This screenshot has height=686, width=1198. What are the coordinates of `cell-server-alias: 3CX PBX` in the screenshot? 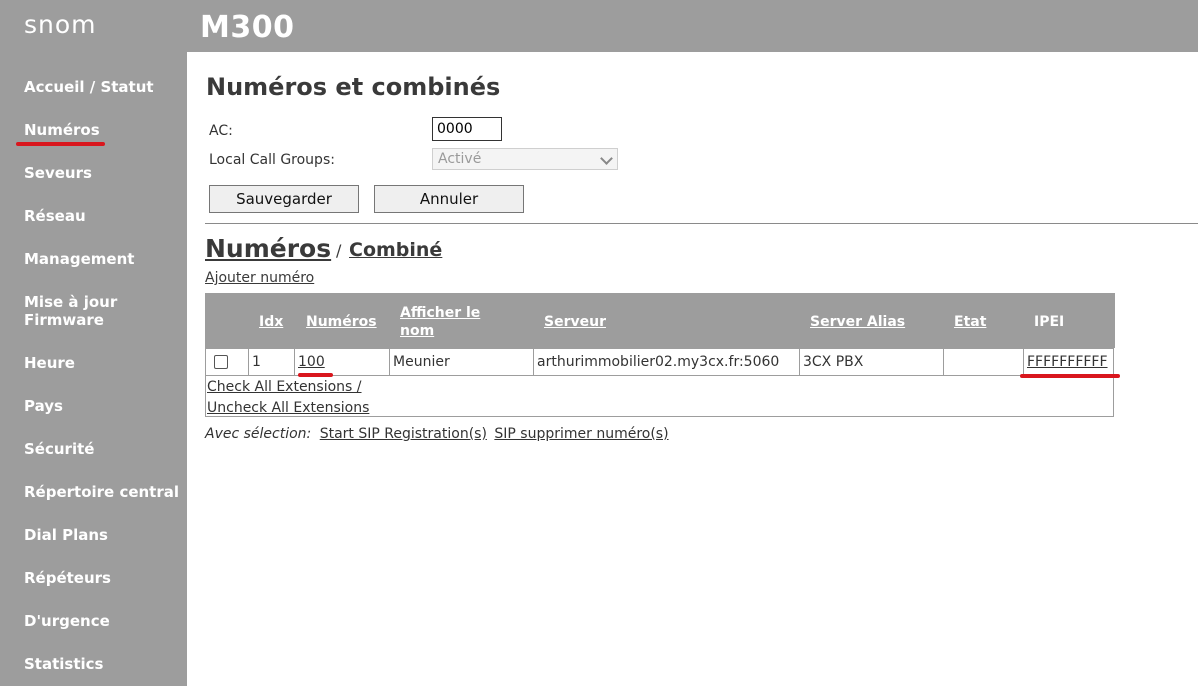 It's located at (872, 362).